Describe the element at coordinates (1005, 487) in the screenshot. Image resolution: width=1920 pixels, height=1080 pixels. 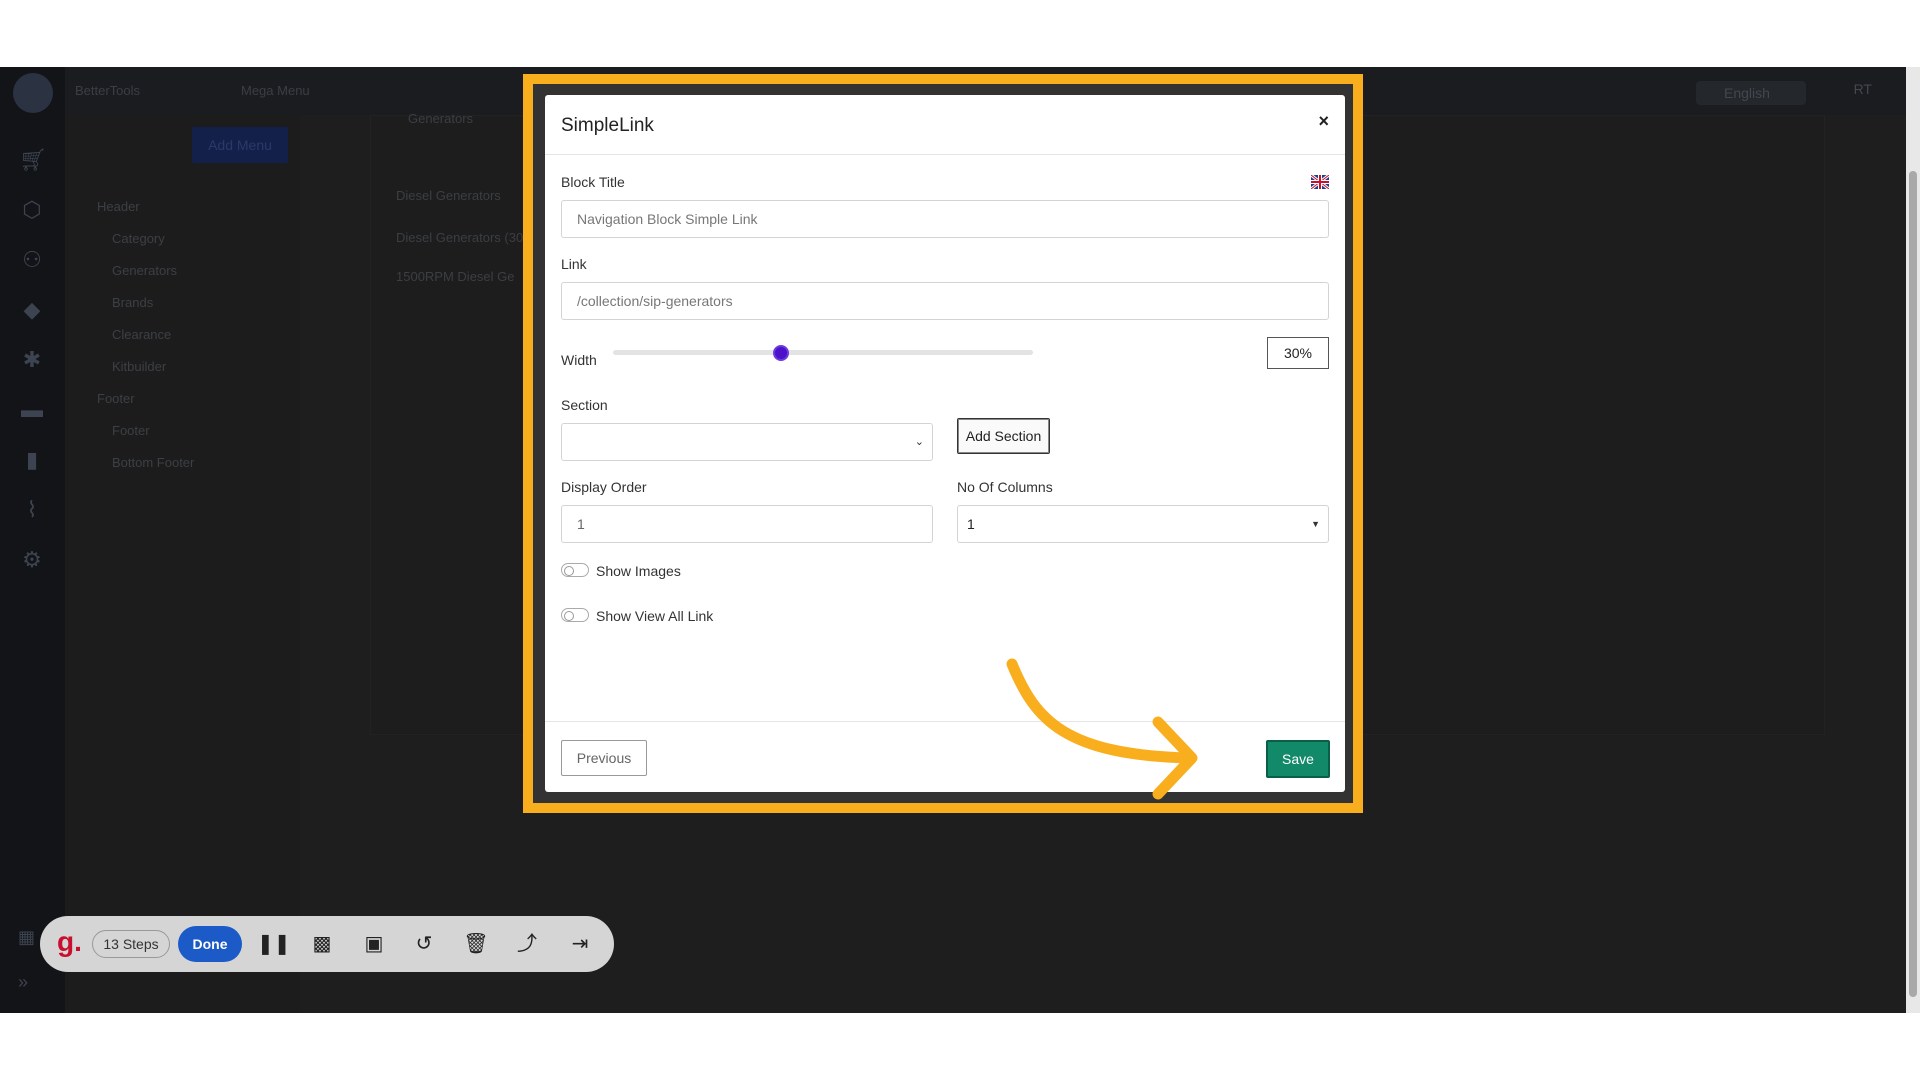
I see `columns-label: No Of Columns` at that location.